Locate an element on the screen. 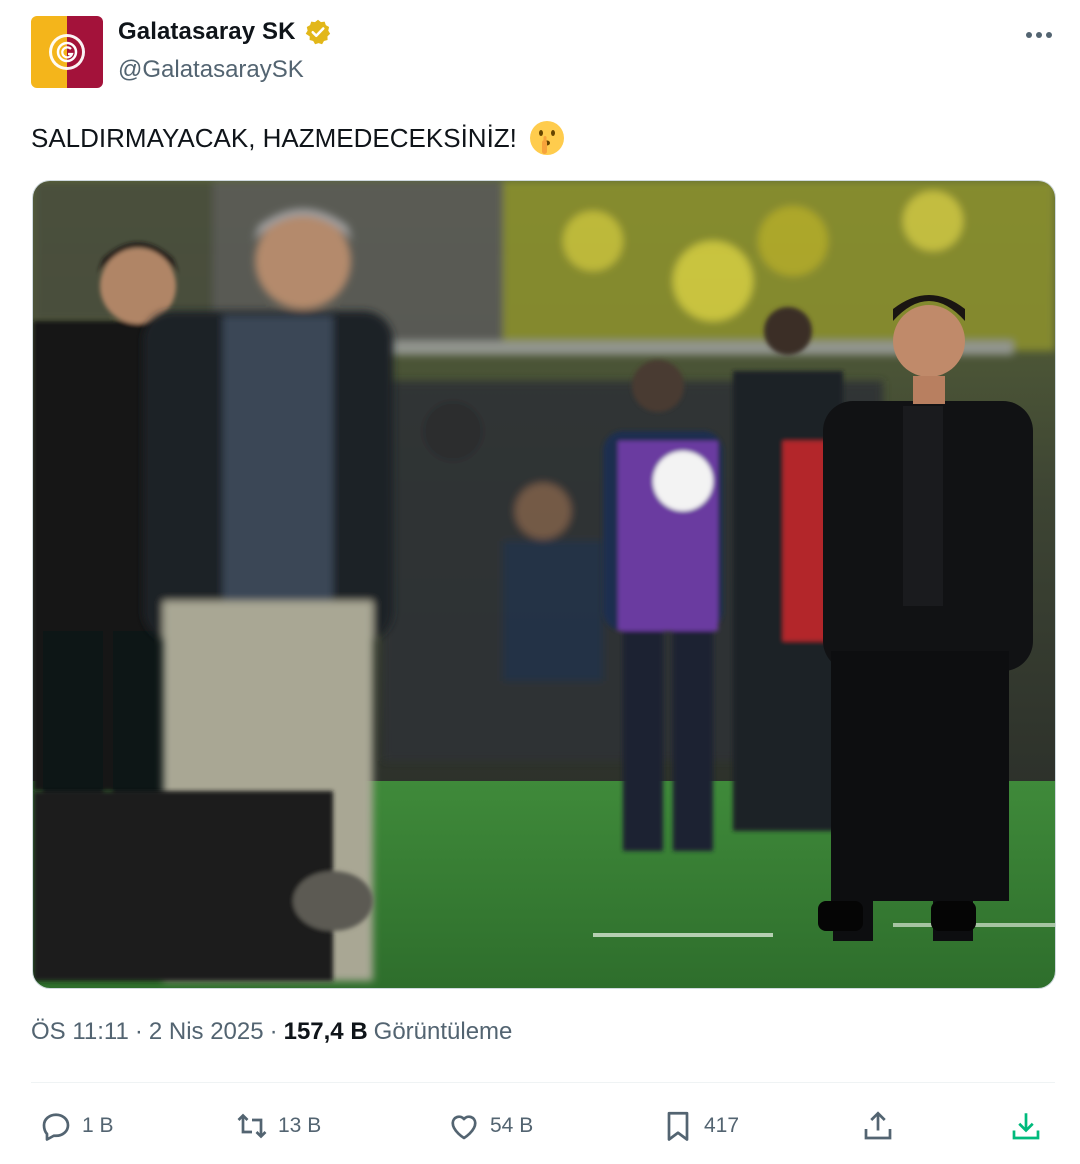 Image resolution: width=1080 pixels, height=1164 pixels. share-icon is located at coordinates (878, 1125).